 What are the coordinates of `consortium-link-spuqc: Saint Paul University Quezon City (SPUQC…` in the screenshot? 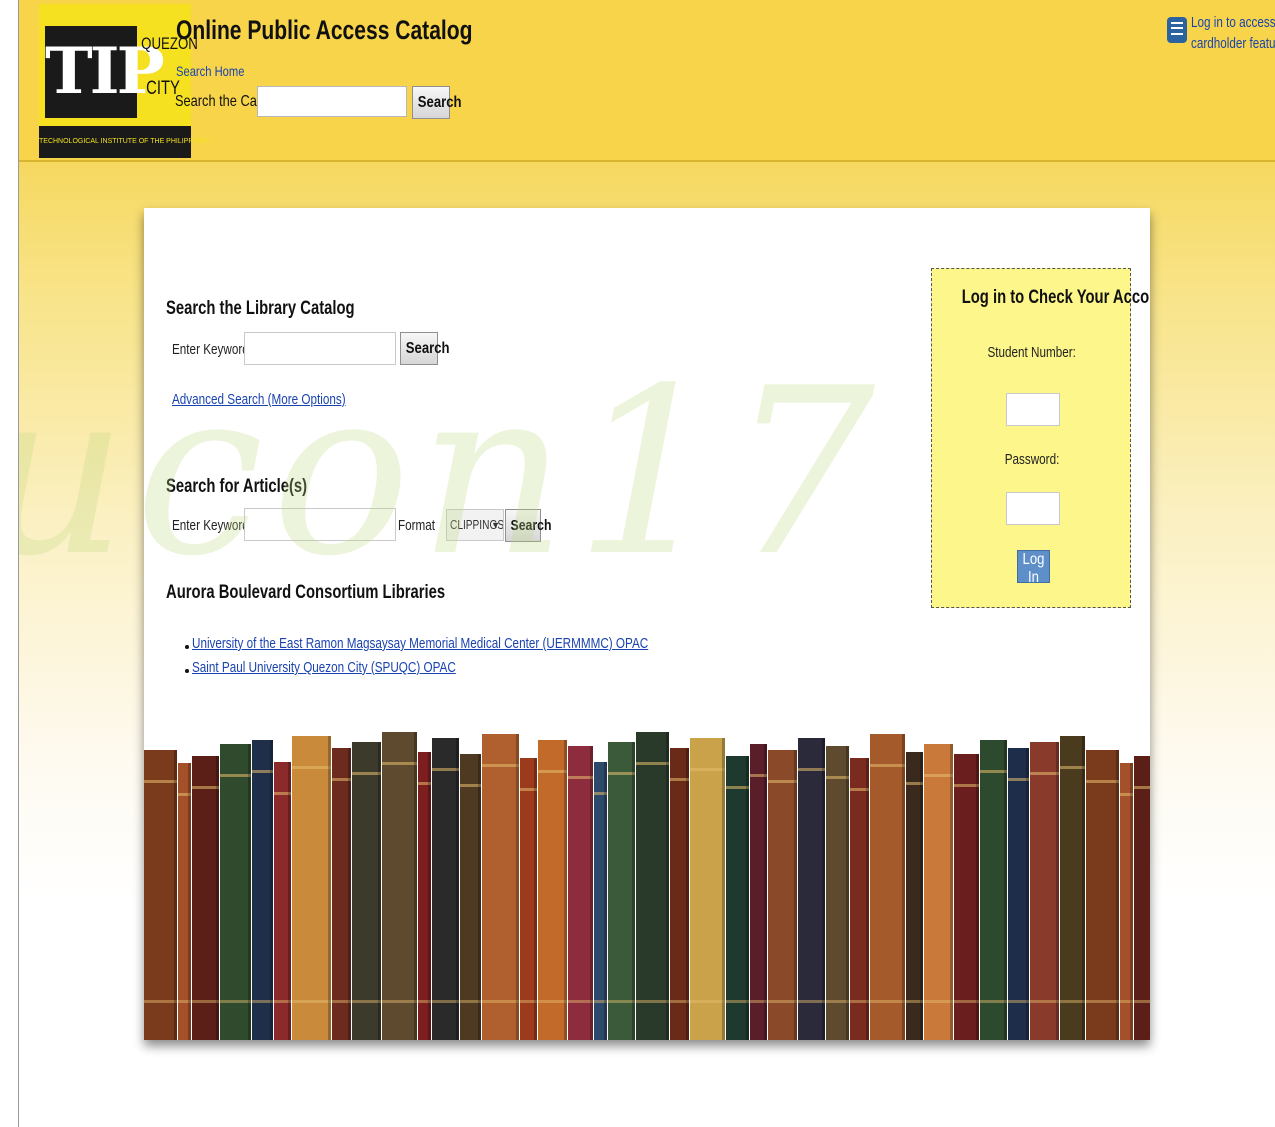 It's located at (324, 667).